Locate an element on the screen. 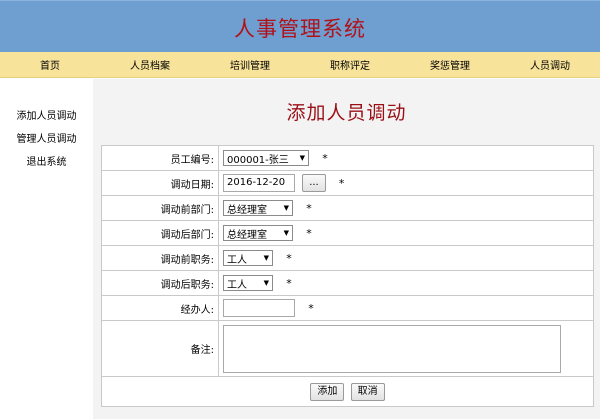 This screenshot has height=419, width=600. form-row-dept-before: 调动前部门: 总经理室 ▼ * is located at coordinates (347, 208).